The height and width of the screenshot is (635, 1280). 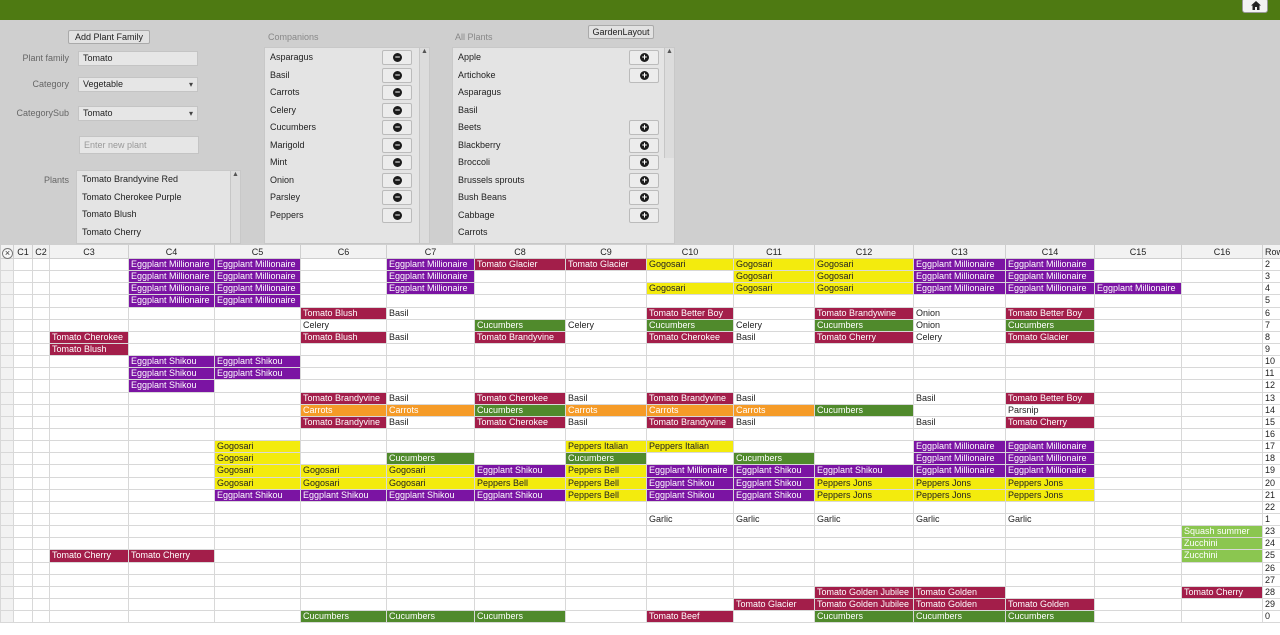 I want to click on home-button, so click(x=1255, y=6).